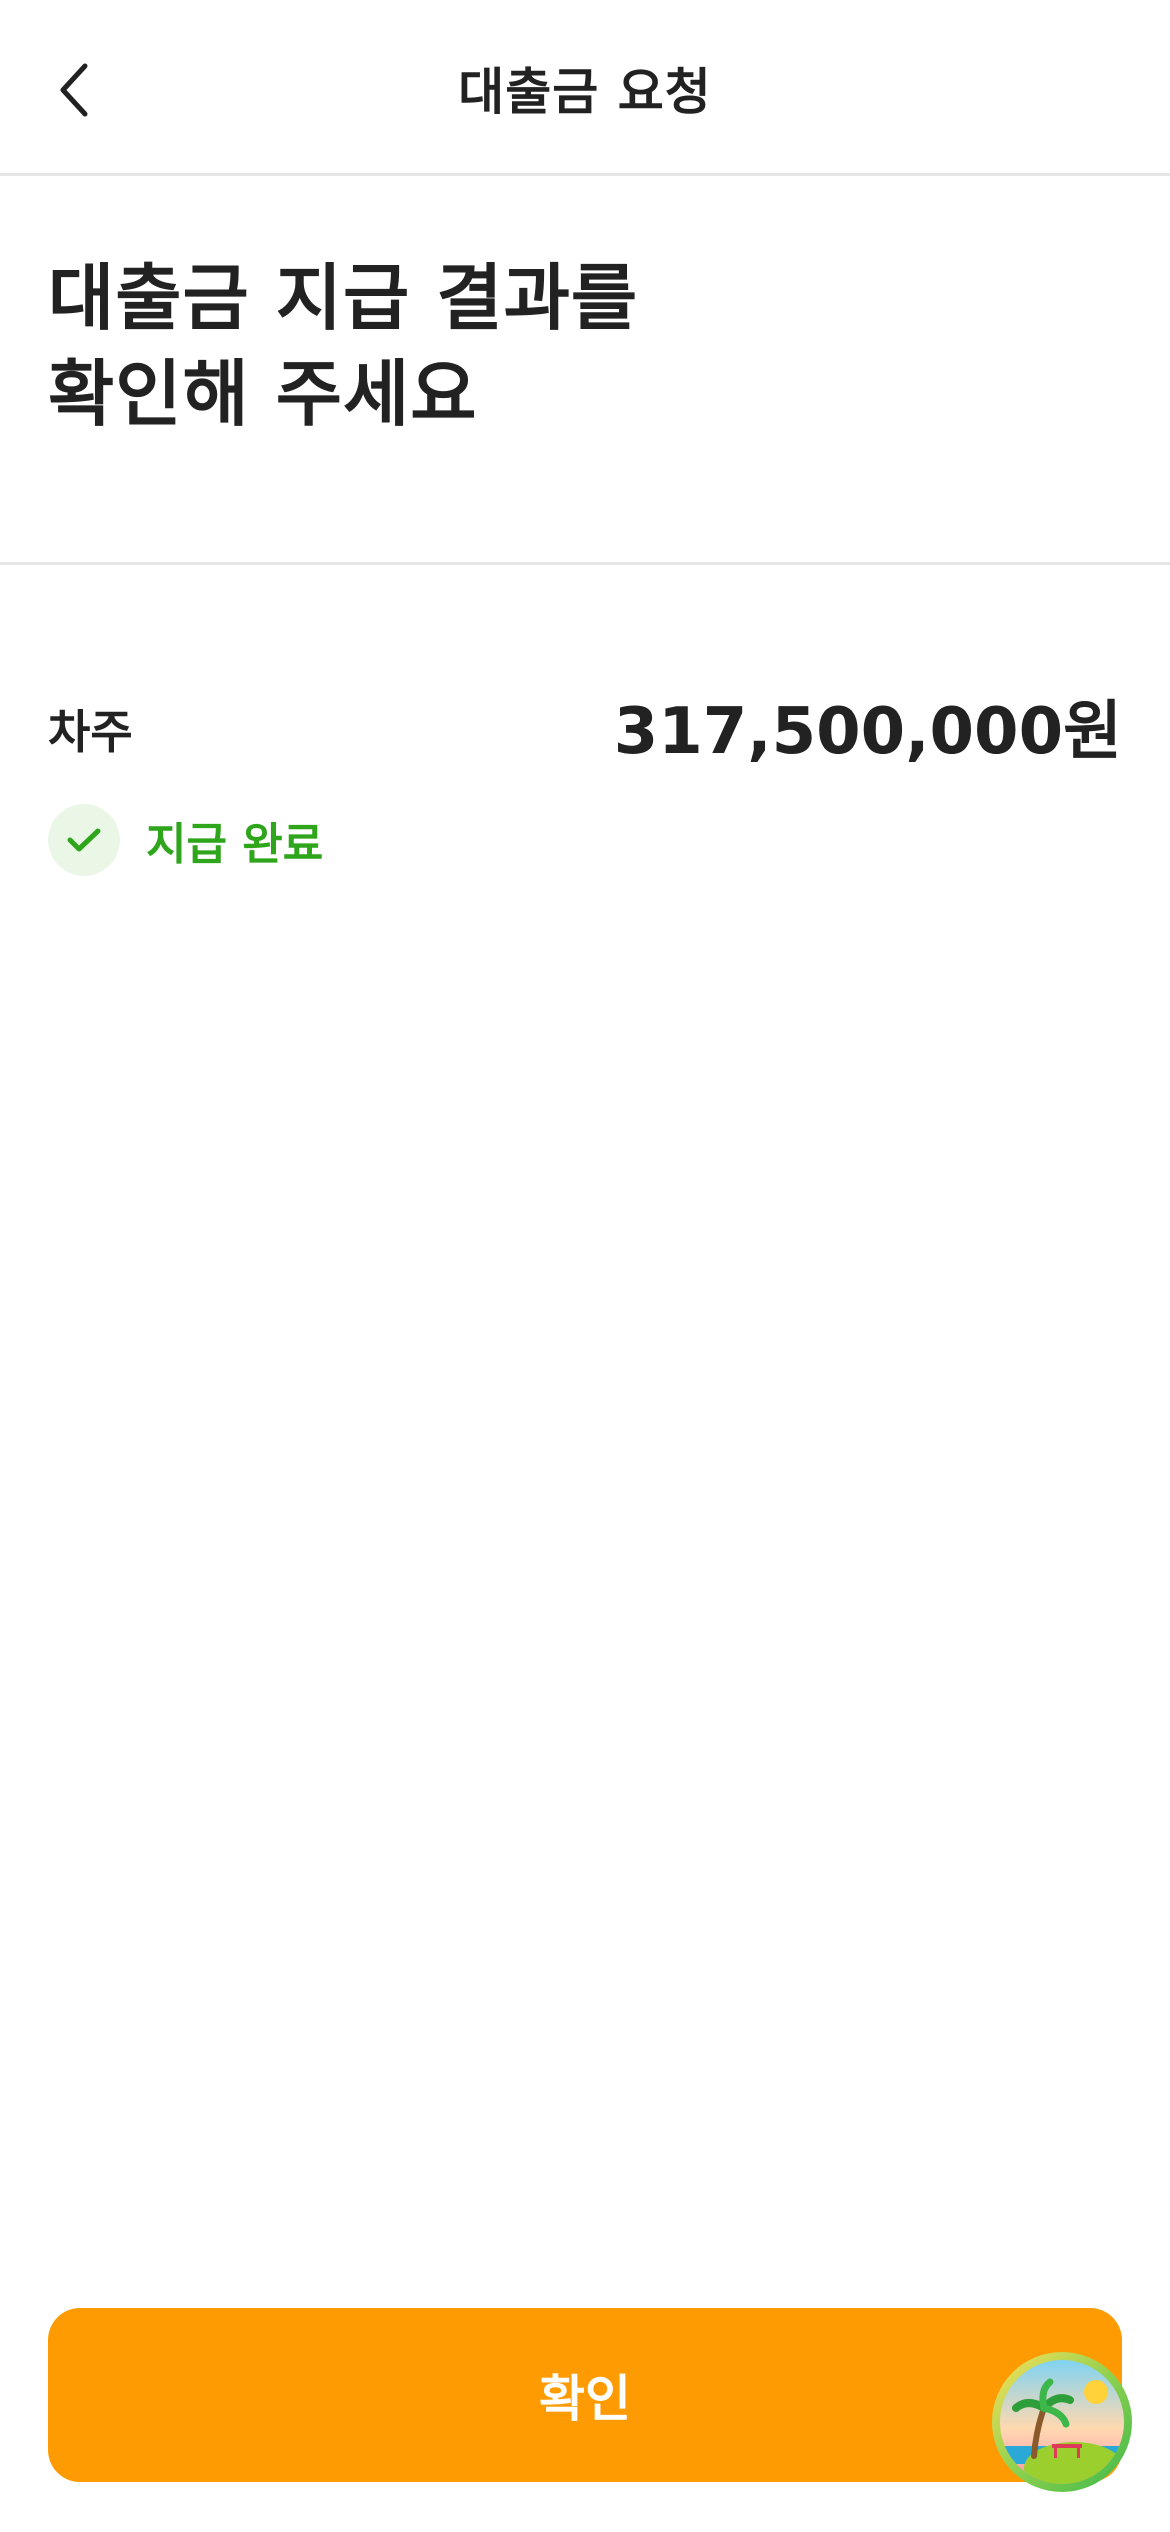  I want to click on floating-action-button, so click(1062, 2422).